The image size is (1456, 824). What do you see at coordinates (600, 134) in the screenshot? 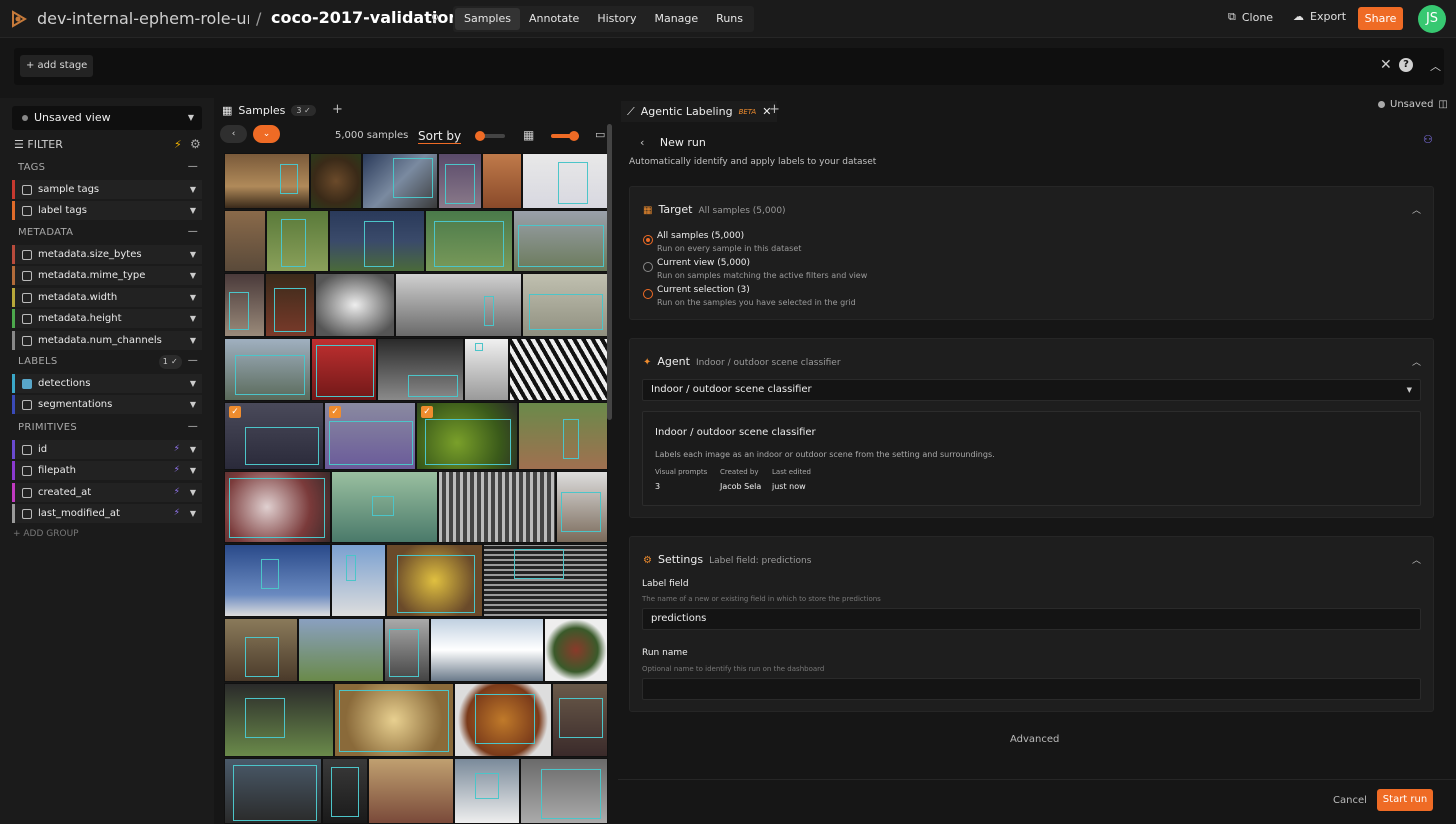
I see `media-settings-icon: ▭` at bounding box center [600, 134].